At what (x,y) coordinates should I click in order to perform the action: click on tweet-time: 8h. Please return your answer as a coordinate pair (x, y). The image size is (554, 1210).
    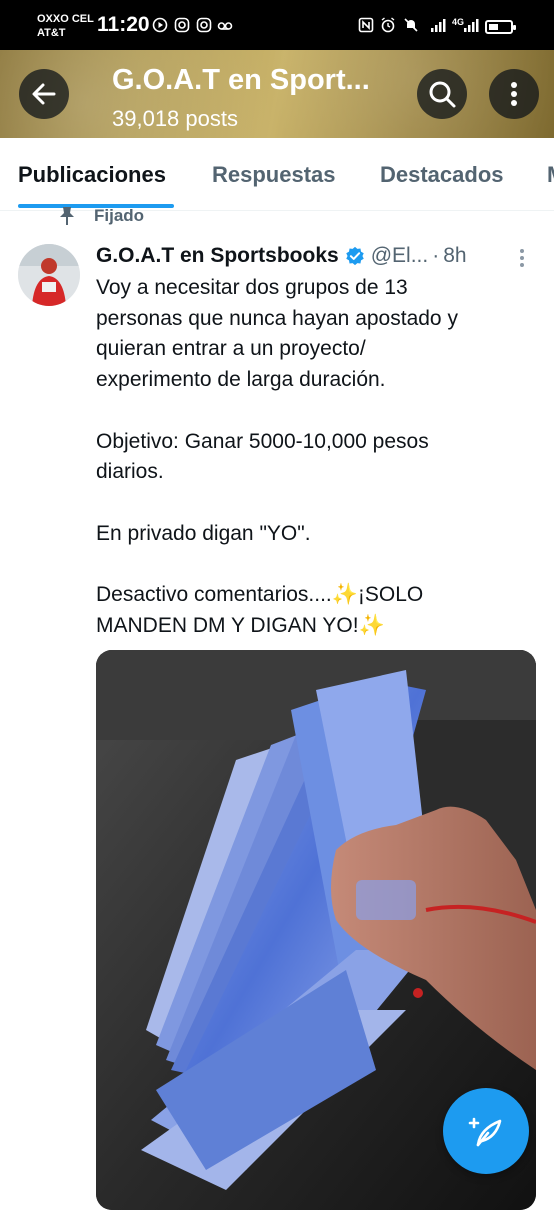
    Looking at the image, I should click on (454, 256).